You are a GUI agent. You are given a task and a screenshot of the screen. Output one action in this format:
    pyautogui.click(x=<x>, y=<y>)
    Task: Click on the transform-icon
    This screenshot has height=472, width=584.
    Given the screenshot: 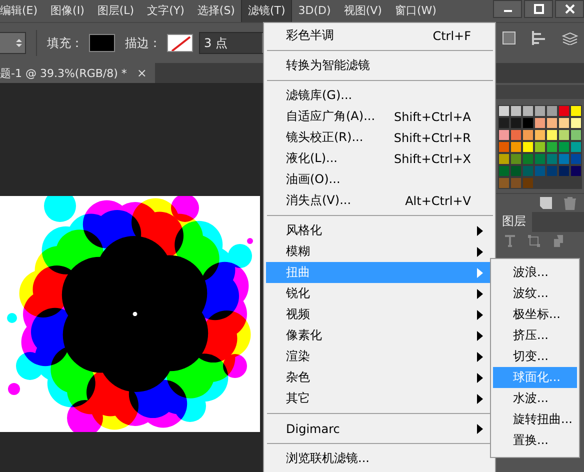 What is the action you would take?
    pyautogui.click(x=534, y=241)
    